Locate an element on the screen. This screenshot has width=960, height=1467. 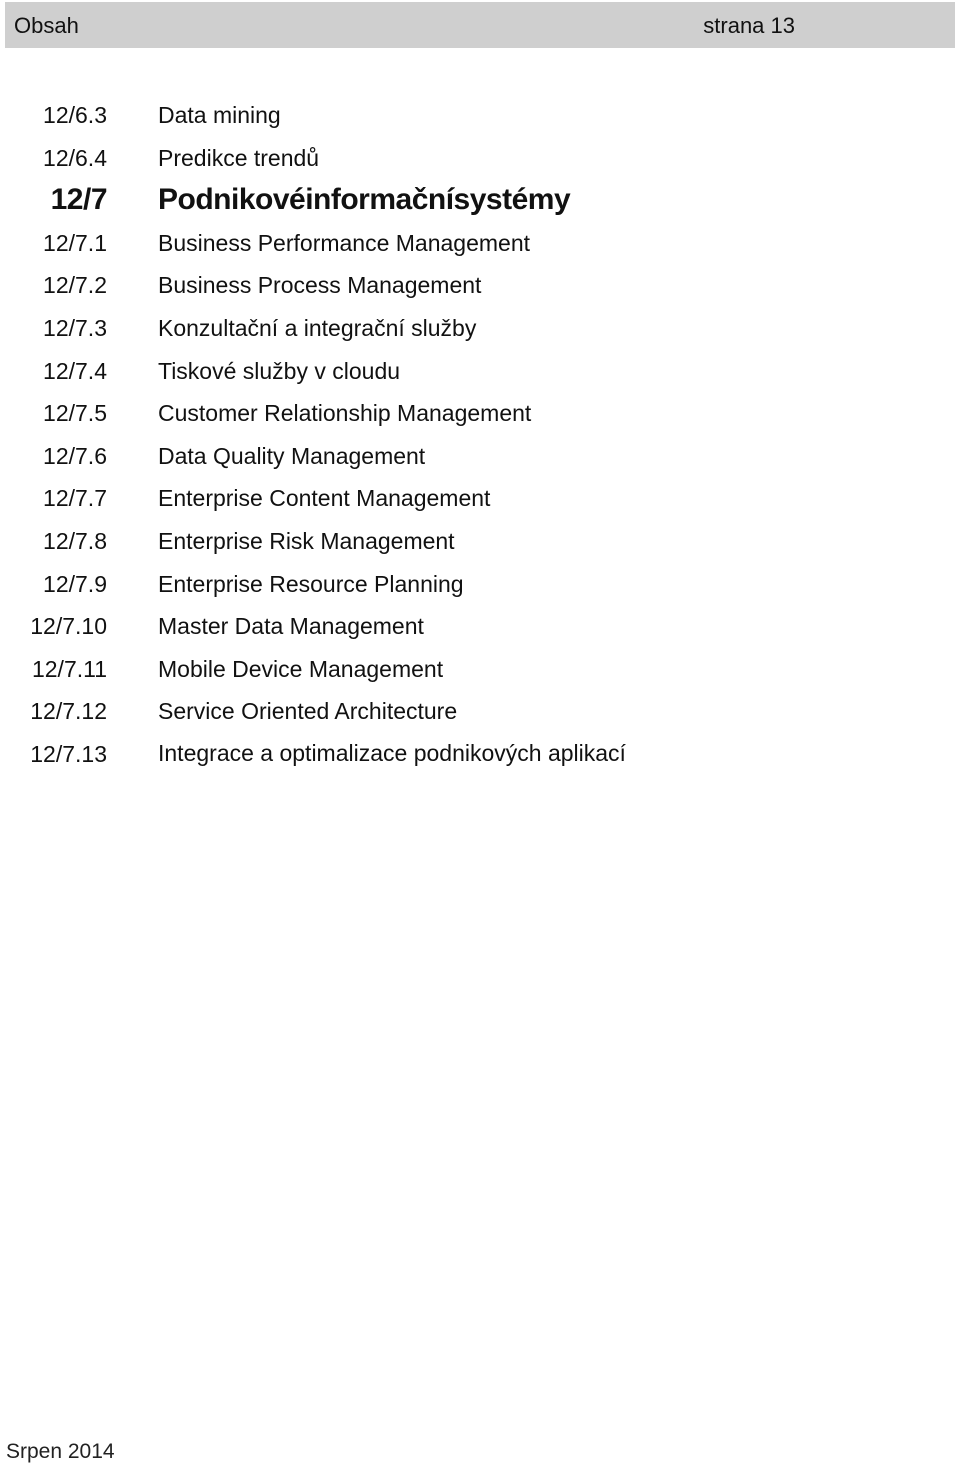
toc-entry-number: 12/7.7 is located at coordinates (75, 498).